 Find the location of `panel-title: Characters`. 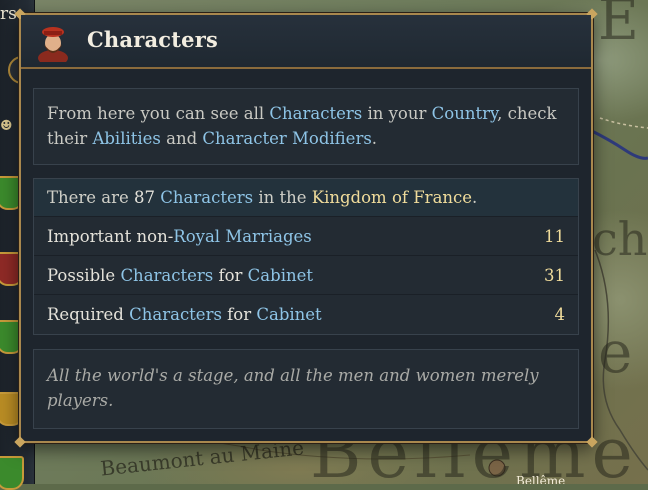

panel-title: Characters is located at coordinates (152, 39).